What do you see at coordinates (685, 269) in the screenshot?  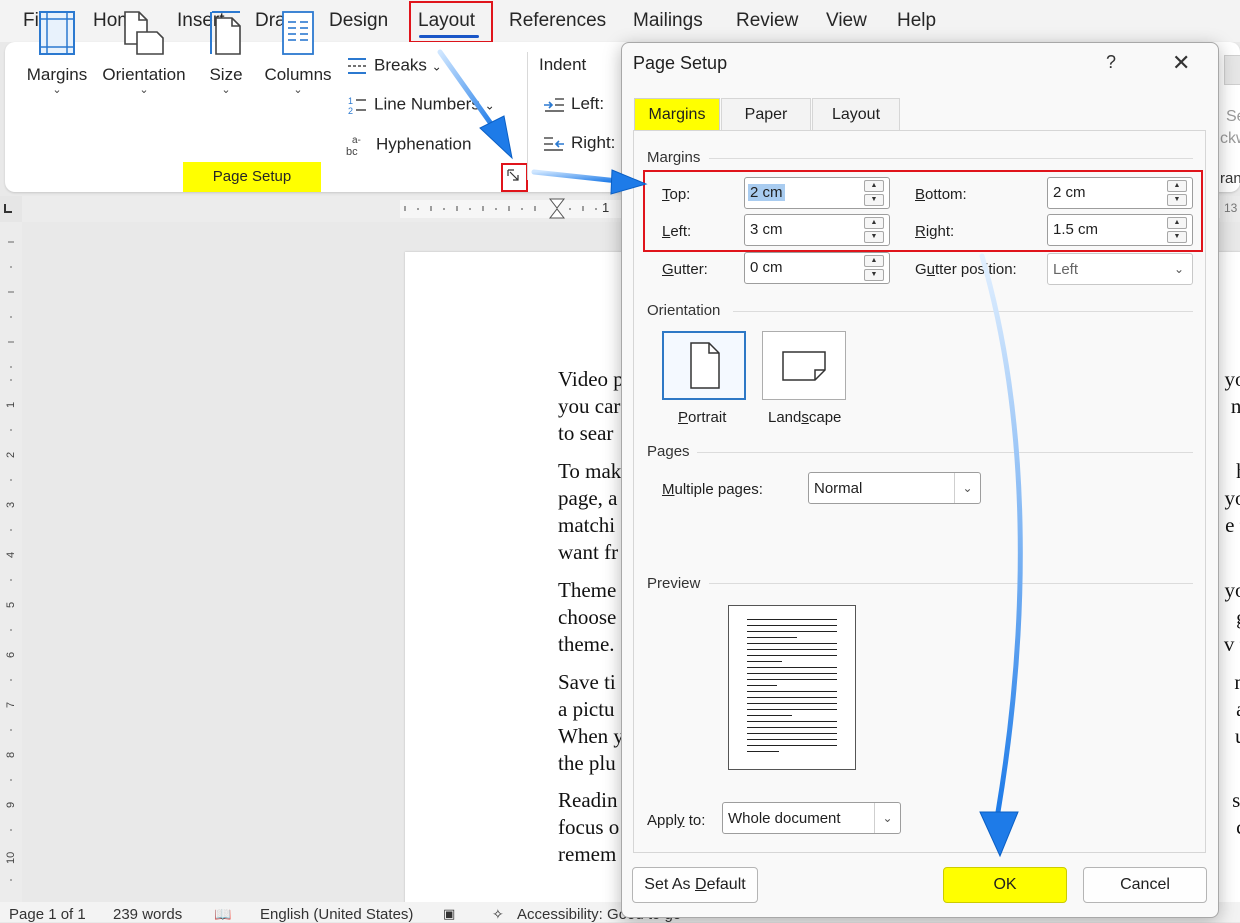 I see `gutter-label: Gutter:` at bounding box center [685, 269].